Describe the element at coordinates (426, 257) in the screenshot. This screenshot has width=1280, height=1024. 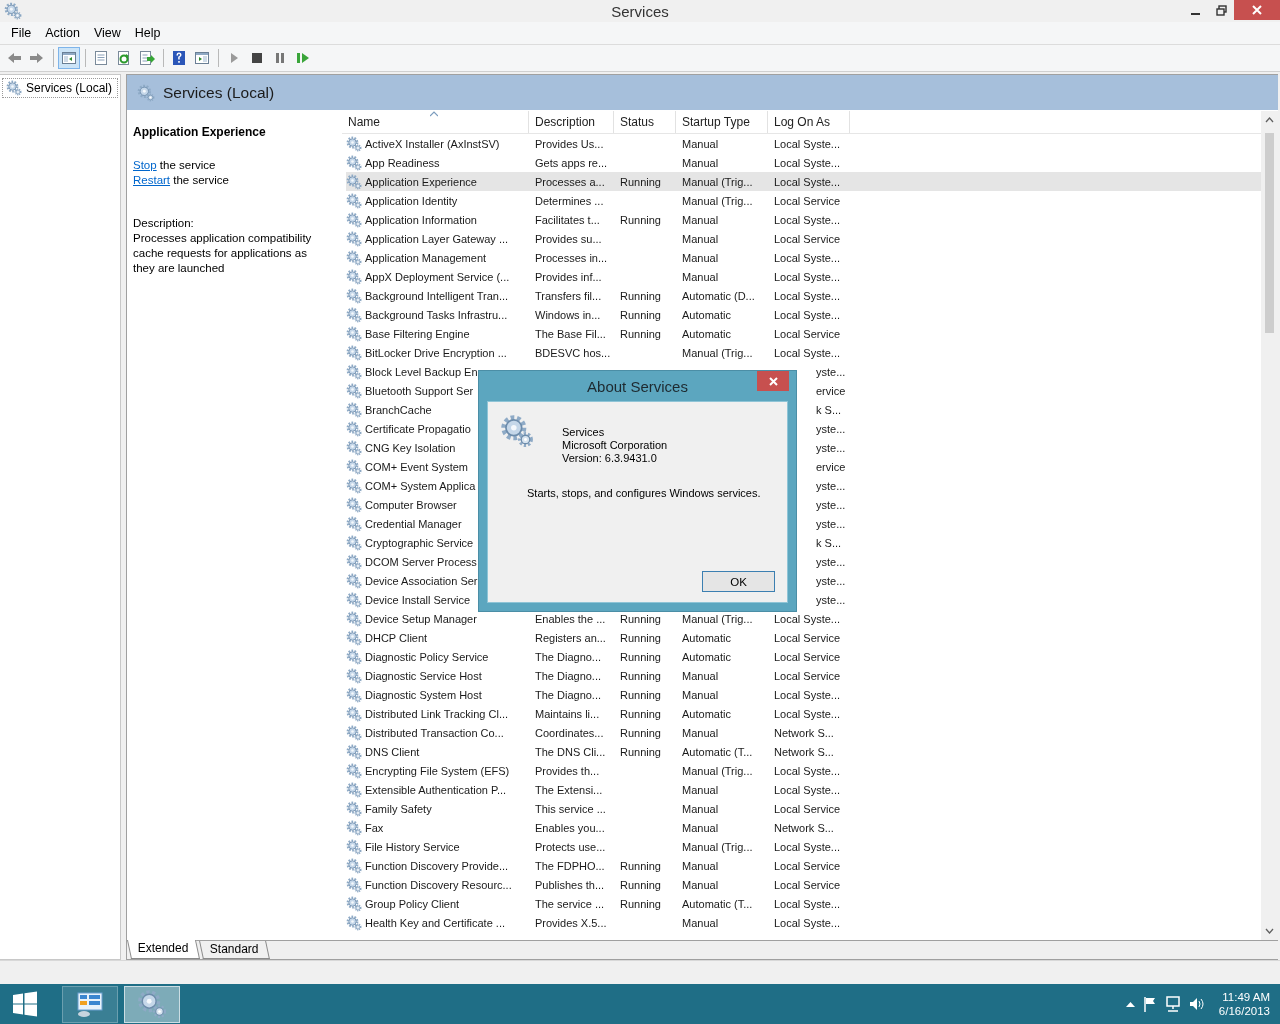
I see `service-name: Application Management` at that location.